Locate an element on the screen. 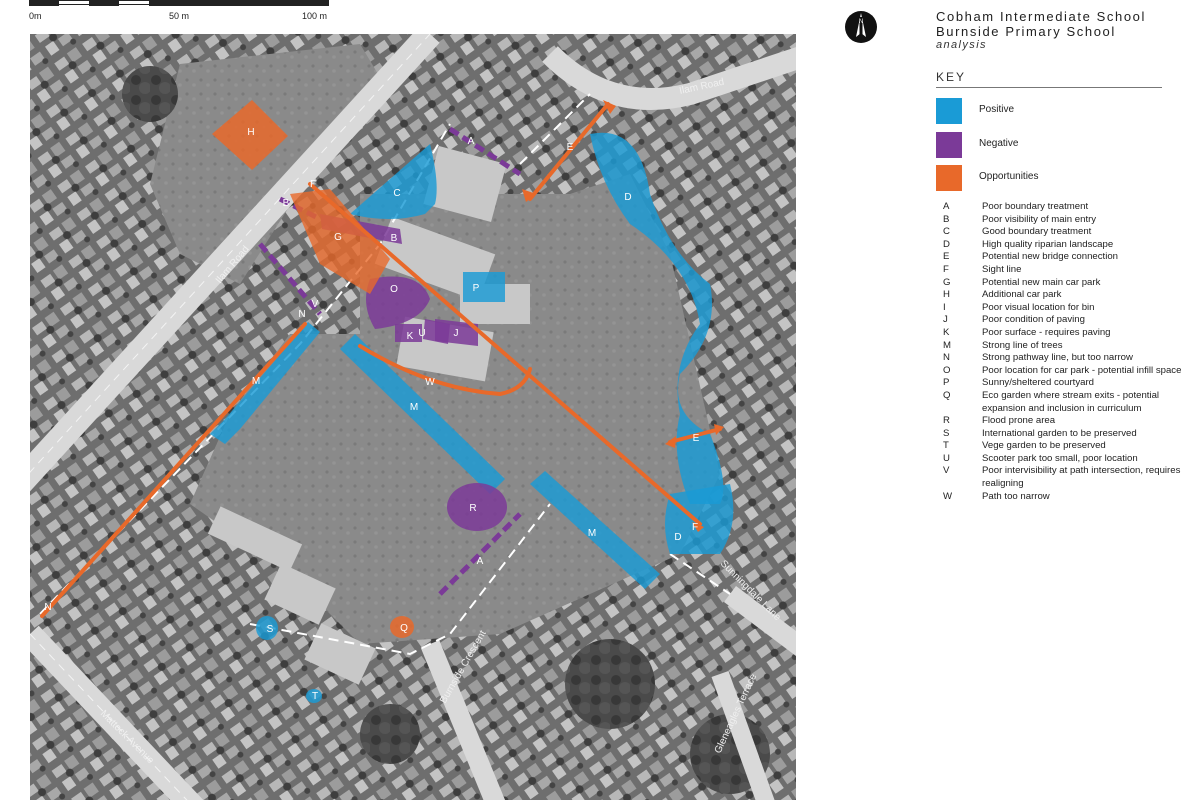 The image size is (1200, 800). scale-label-zero: 0m is located at coordinates (35, 16).